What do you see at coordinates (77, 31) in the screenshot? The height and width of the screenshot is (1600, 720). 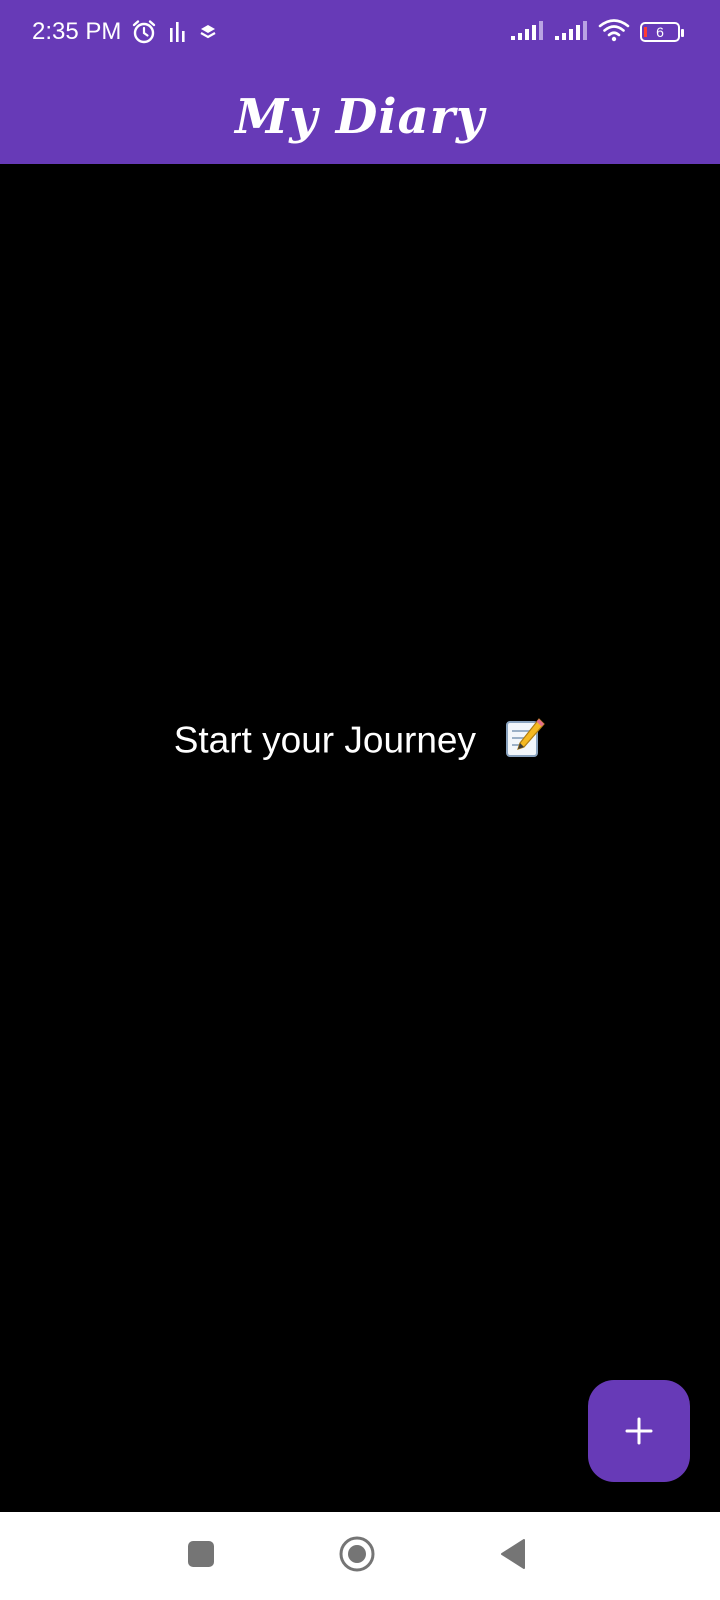 I see `status-time: 2:35 PM` at bounding box center [77, 31].